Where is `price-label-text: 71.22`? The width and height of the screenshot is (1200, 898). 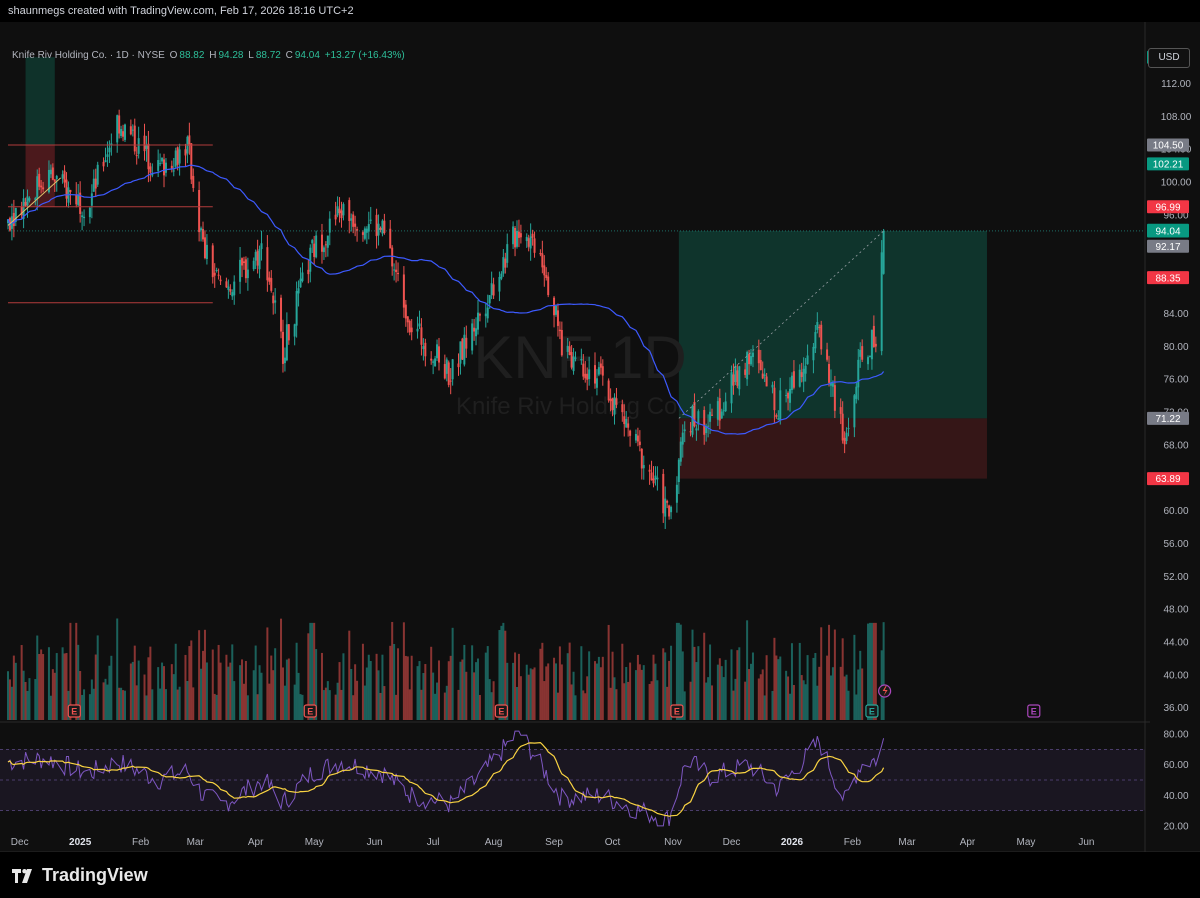 price-label-text: 71.22 is located at coordinates (1167, 419).